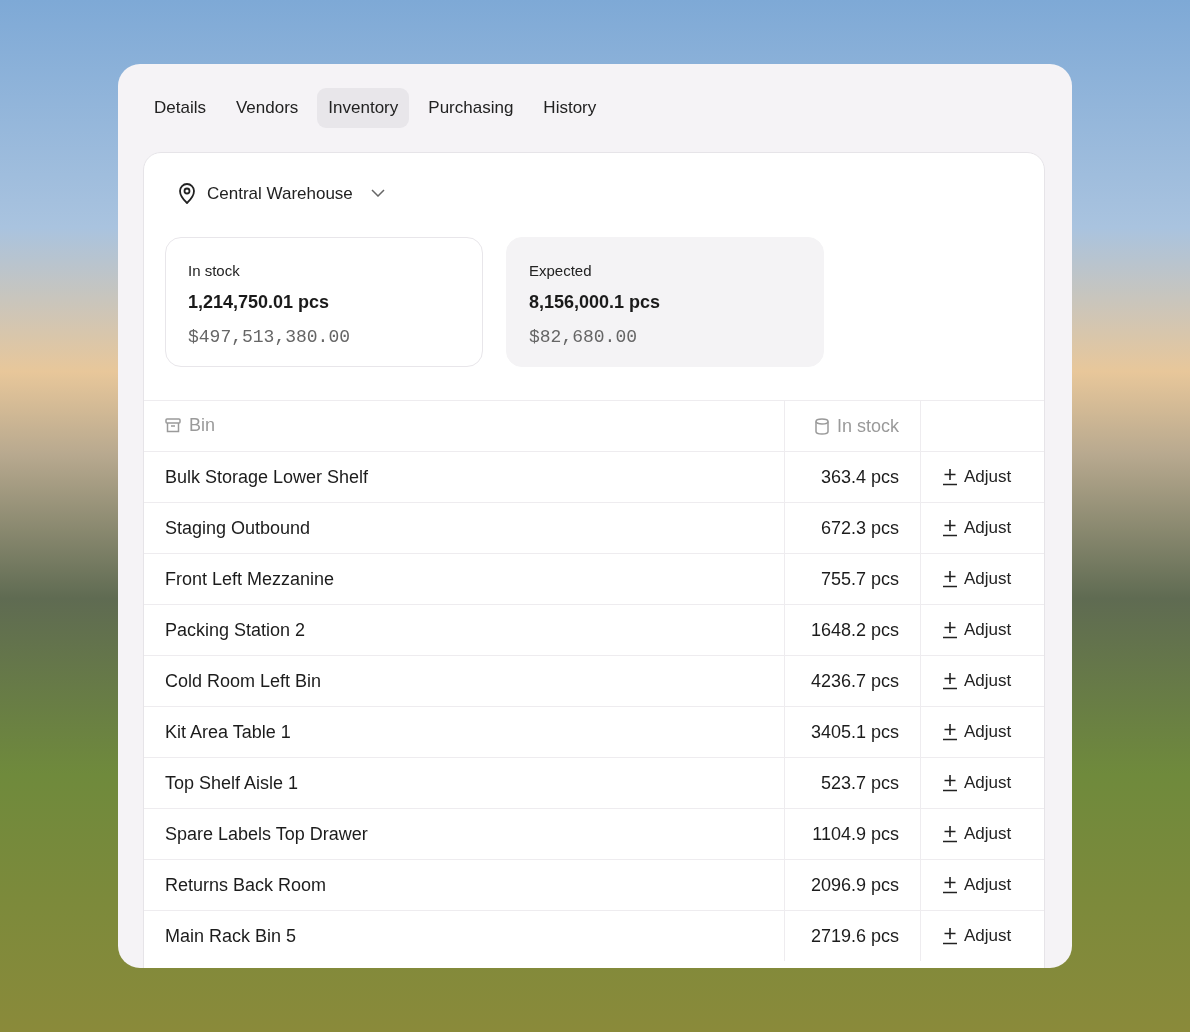 Image resolution: width=1190 pixels, height=1032 pixels. What do you see at coordinates (243, 681) in the screenshot?
I see `table-cell-text: Cold Room Left Bin` at bounding box center [243, 681].